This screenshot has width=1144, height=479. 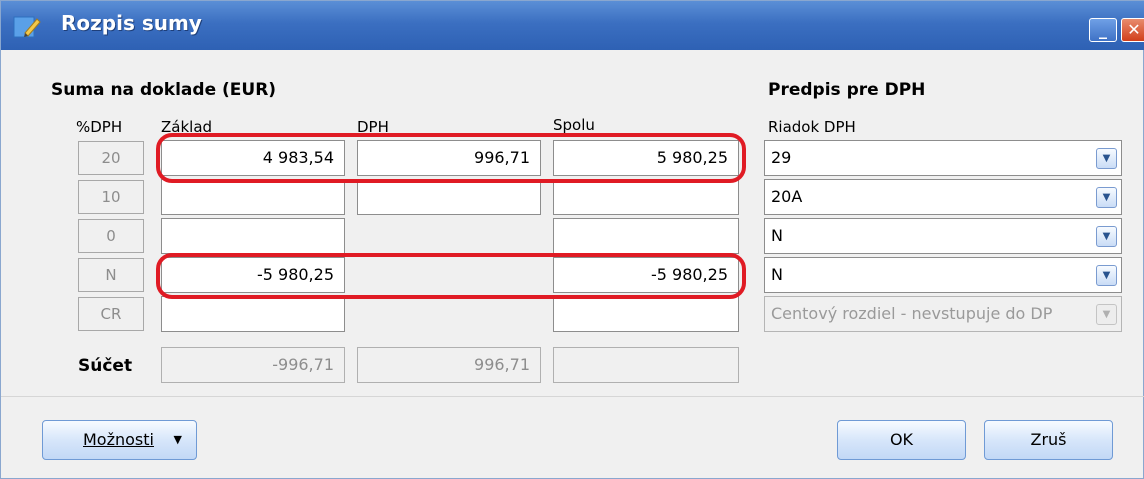 I want to click on rate-20-button: 20, so click(x=111, y=158).